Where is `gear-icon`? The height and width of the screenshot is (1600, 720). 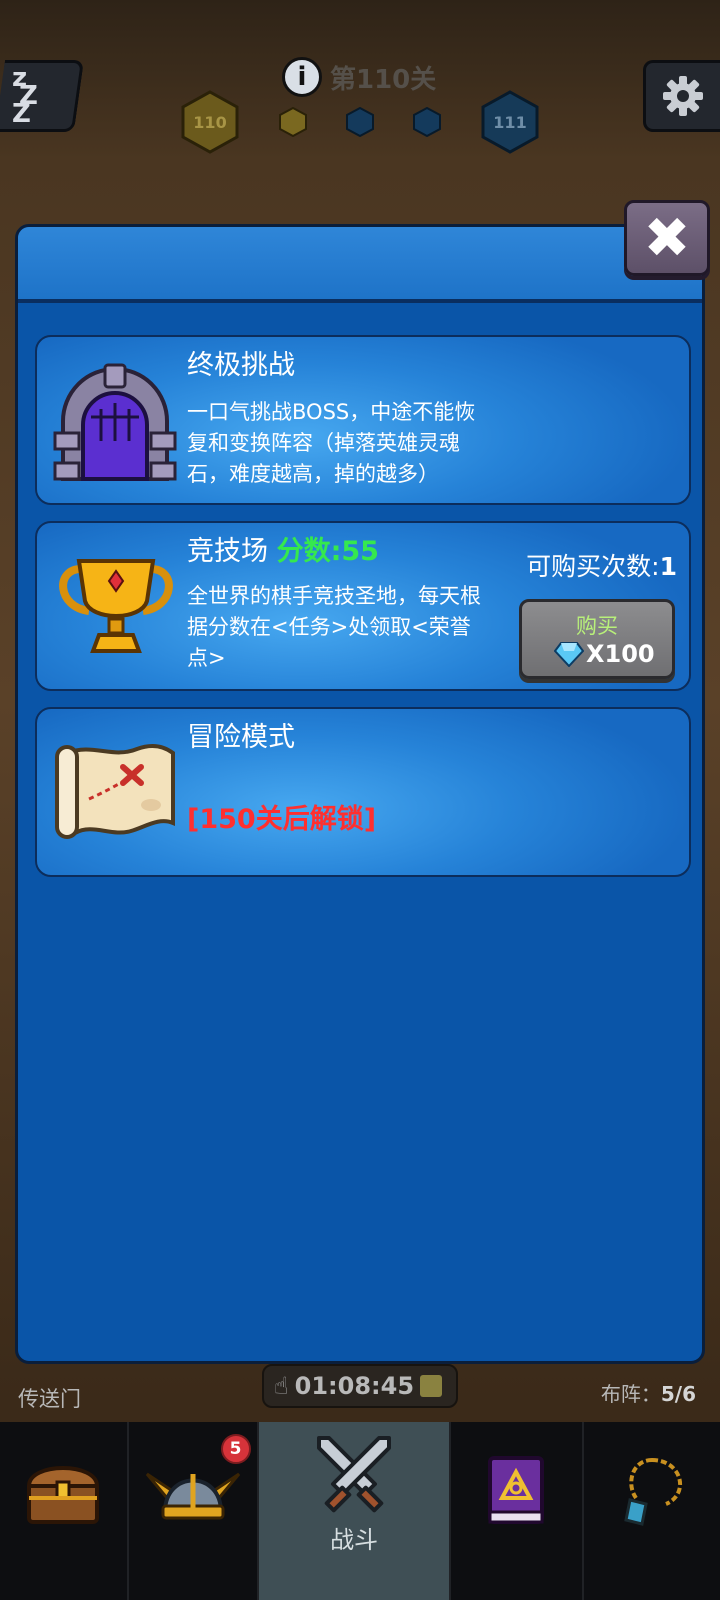 gear-icon is located at coordinates (683, 96).